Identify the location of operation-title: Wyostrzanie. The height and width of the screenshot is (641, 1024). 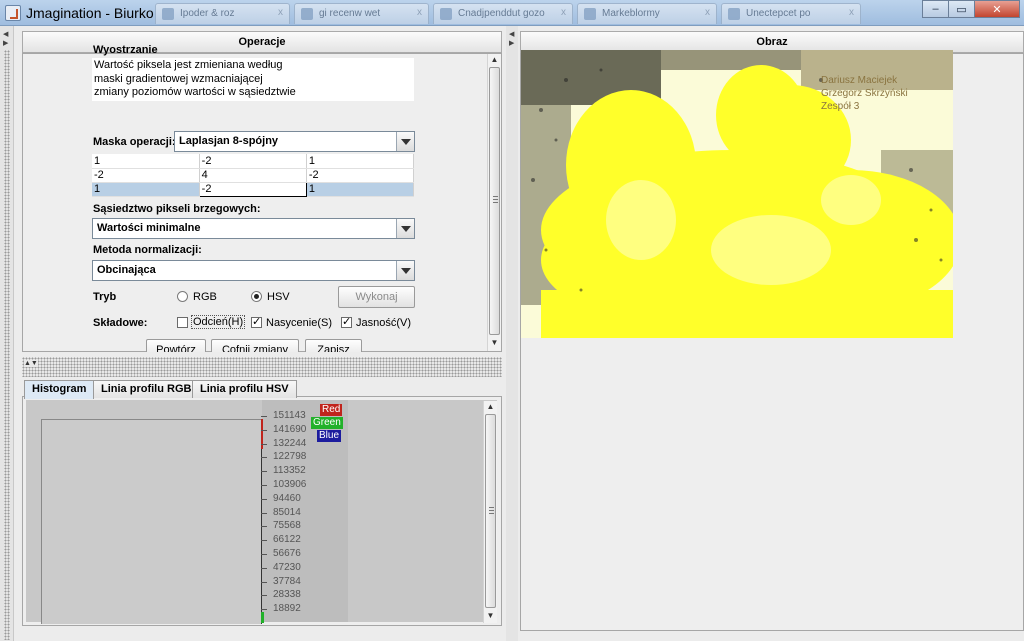
(125, 50).